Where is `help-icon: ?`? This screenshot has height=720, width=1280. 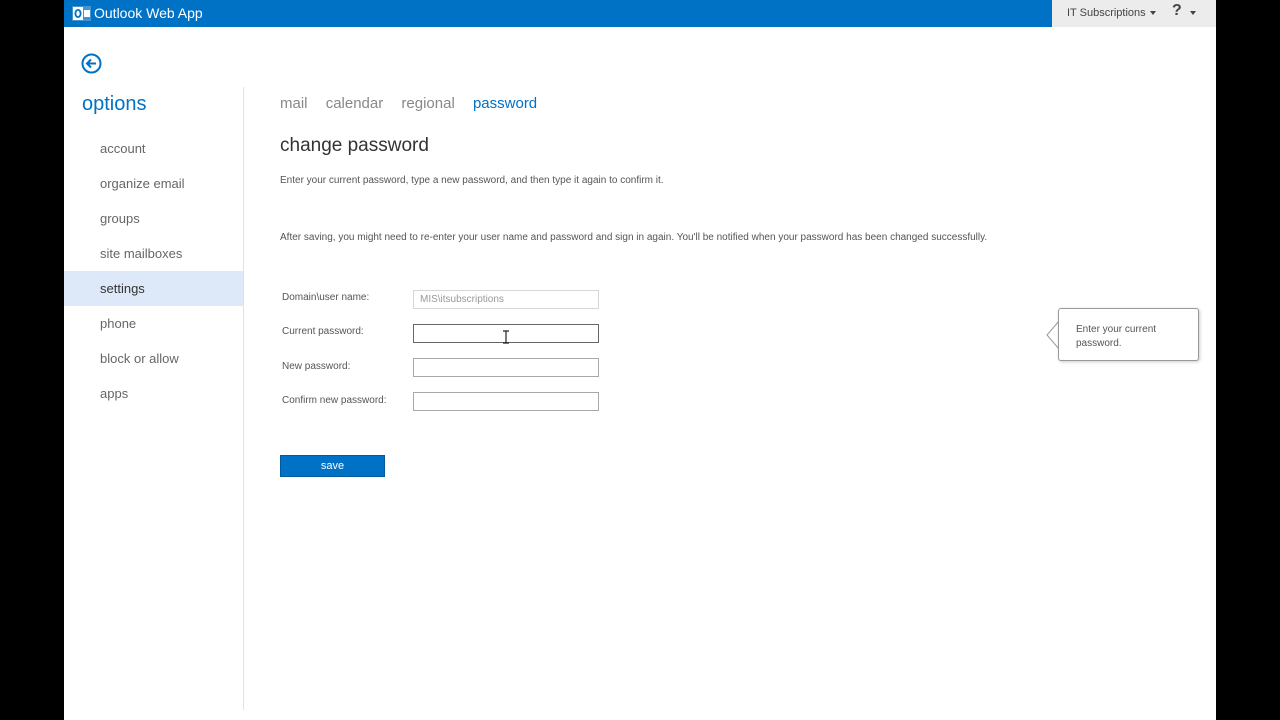 help-icon: ? is located at coordinates (1177, 11).